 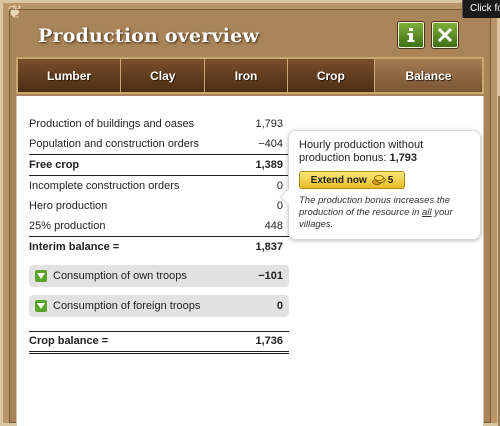 I want to click on tab-balance: Balance, so click(x=428, y=75).